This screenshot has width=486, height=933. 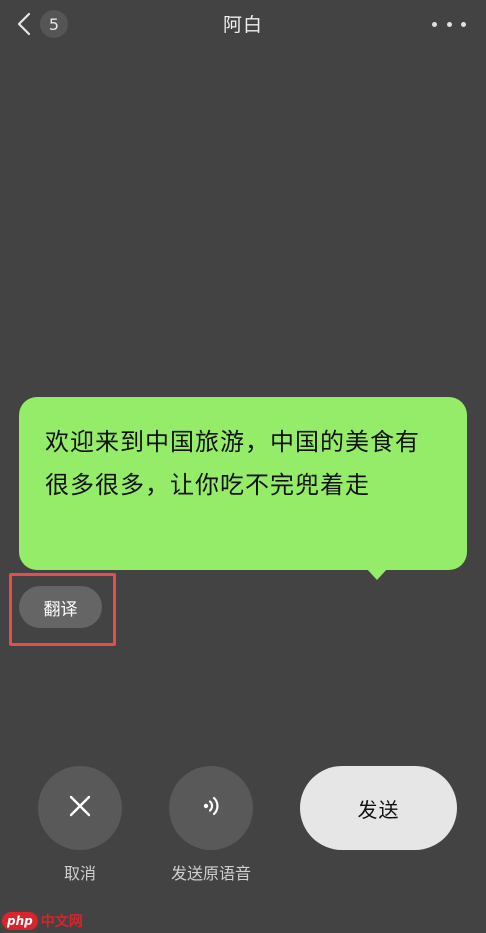 I want to click on page-title: 阿白, so click(x=242, y=25).